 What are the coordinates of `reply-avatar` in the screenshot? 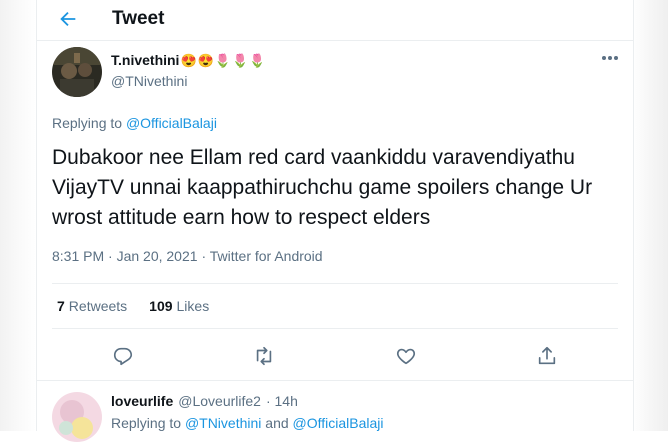 It's located at (77, 417).